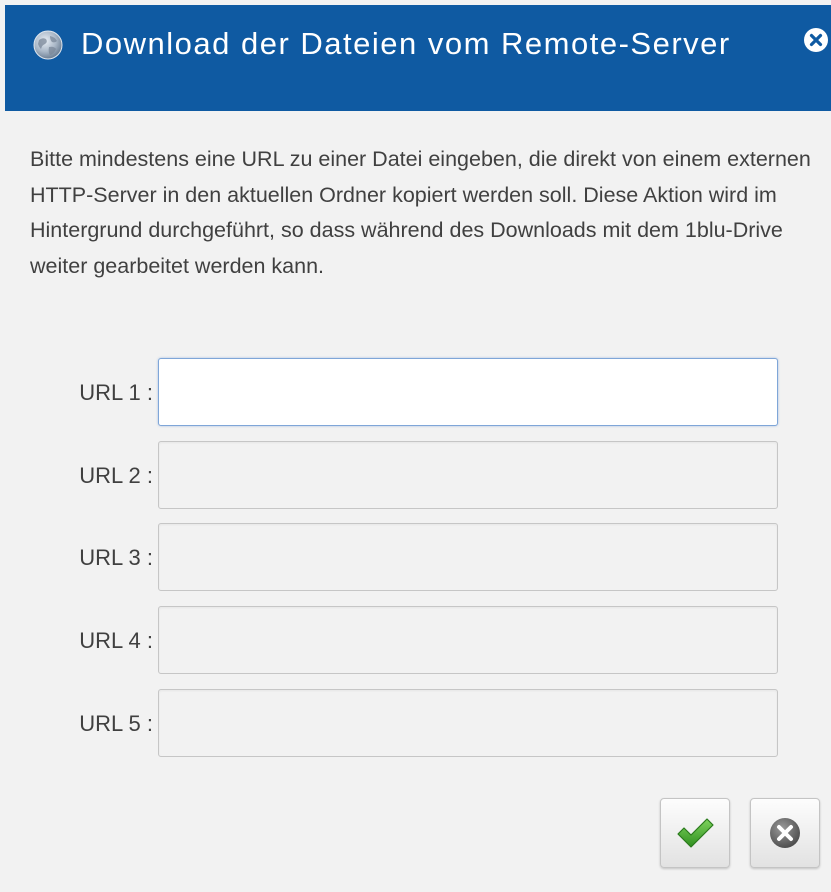 The height and width of the screenshot is (892, 831). What do you see at coordinates (116, 723) in the screenshot?
I see `url-5-label: URL 5 :` at bounding box center [116, 723].